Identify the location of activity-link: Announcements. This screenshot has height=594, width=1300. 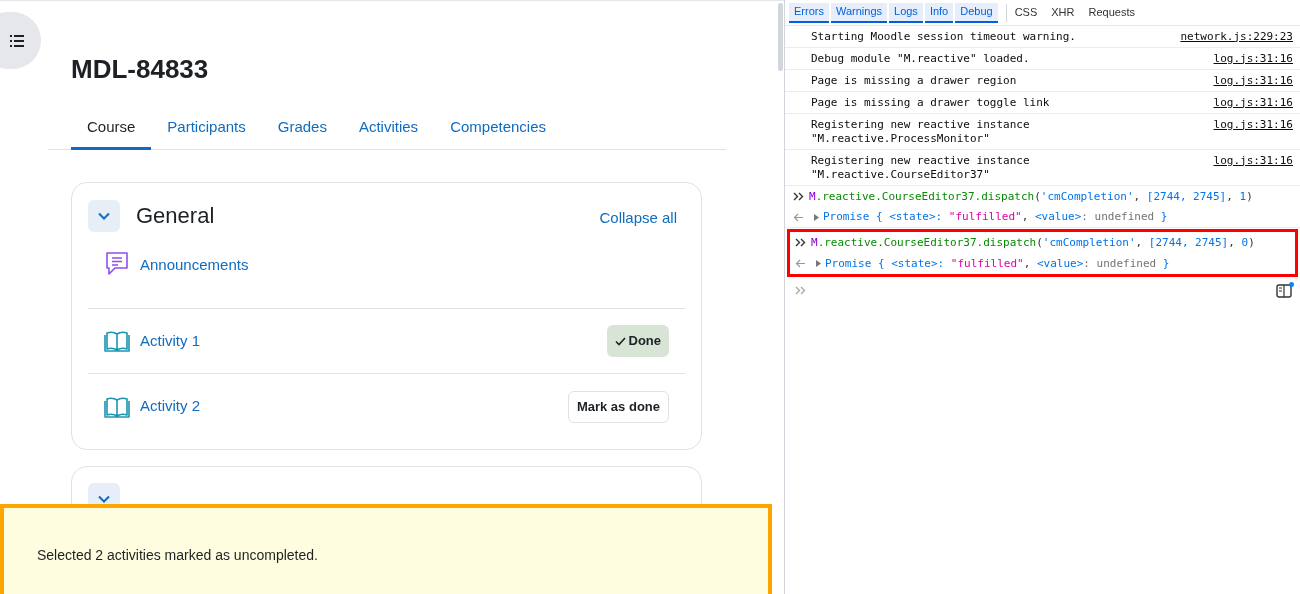
(194, 265).